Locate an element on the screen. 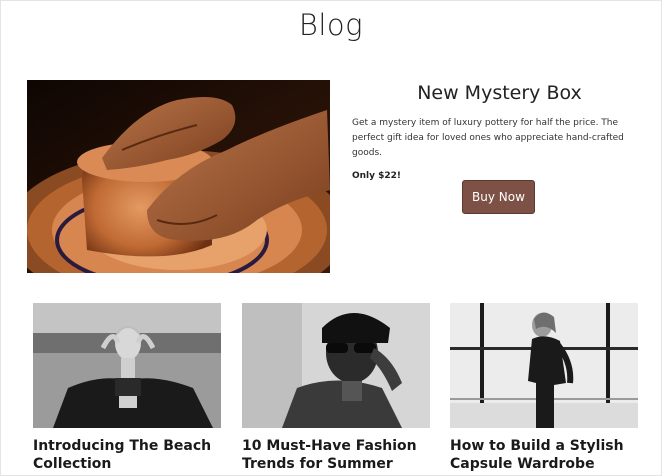 The image size is (662, 476). post-title: 10 Must-Have Fashion Trends for Summer is located at coordinates (336, 455).